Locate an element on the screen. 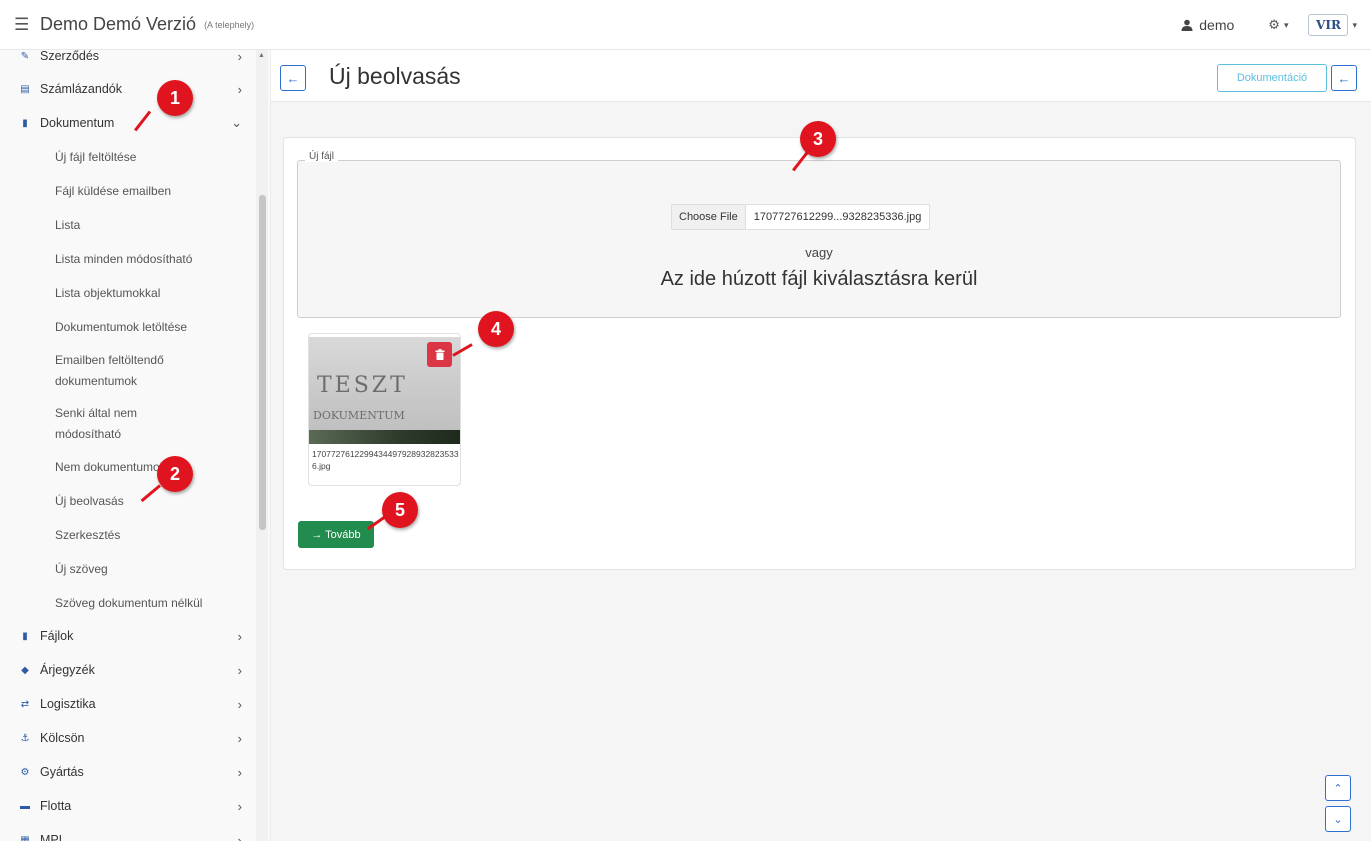  annotation-marker-2: 2 is located at coordinates (175, 474).